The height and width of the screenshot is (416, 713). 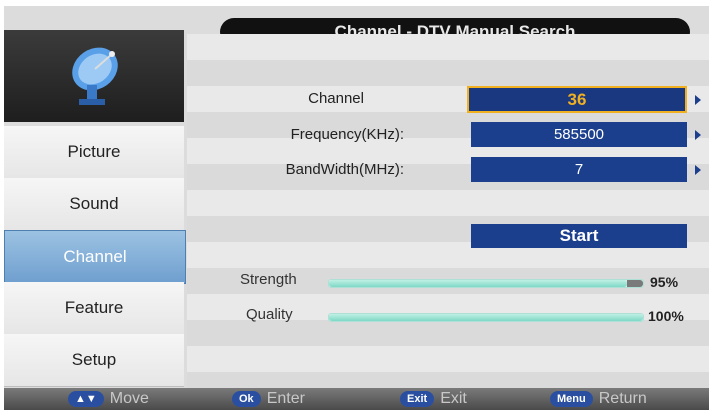 I want to click on category-icon-panel, so click(x=94, y=76).